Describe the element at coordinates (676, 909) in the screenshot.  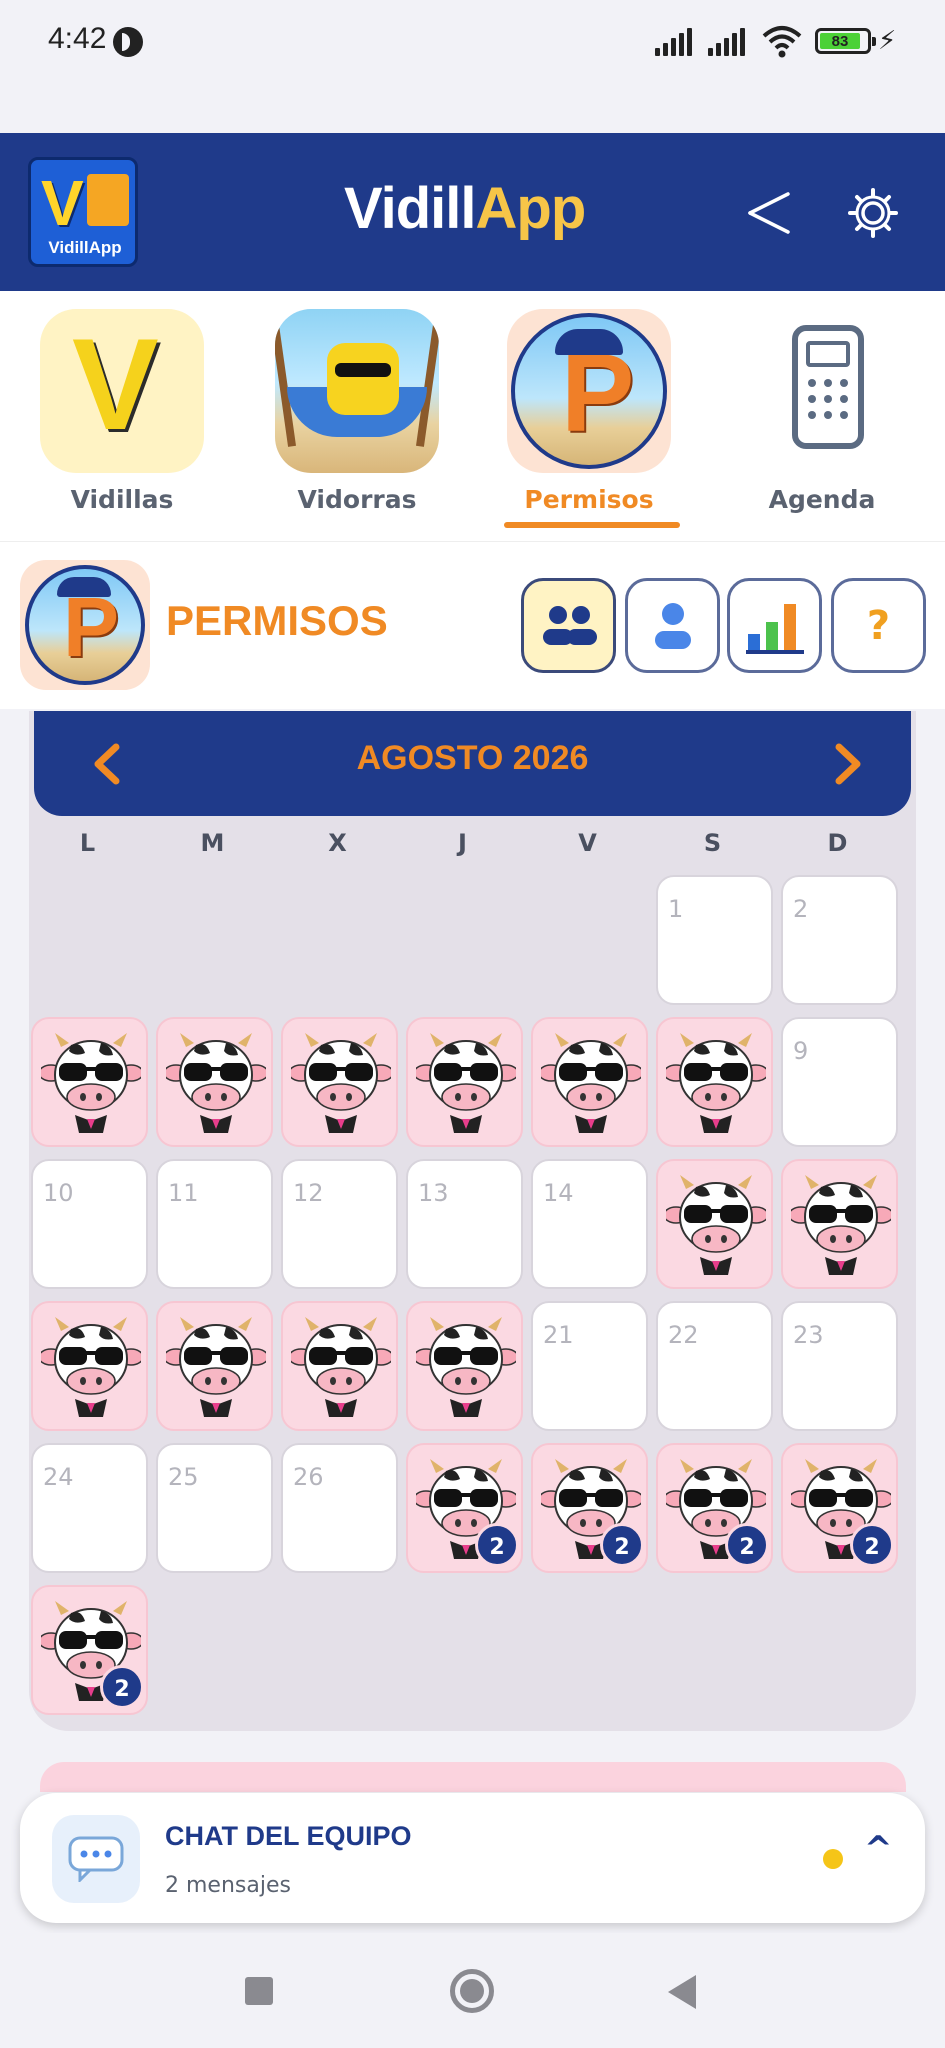
I see `day-number: 1` at that location.